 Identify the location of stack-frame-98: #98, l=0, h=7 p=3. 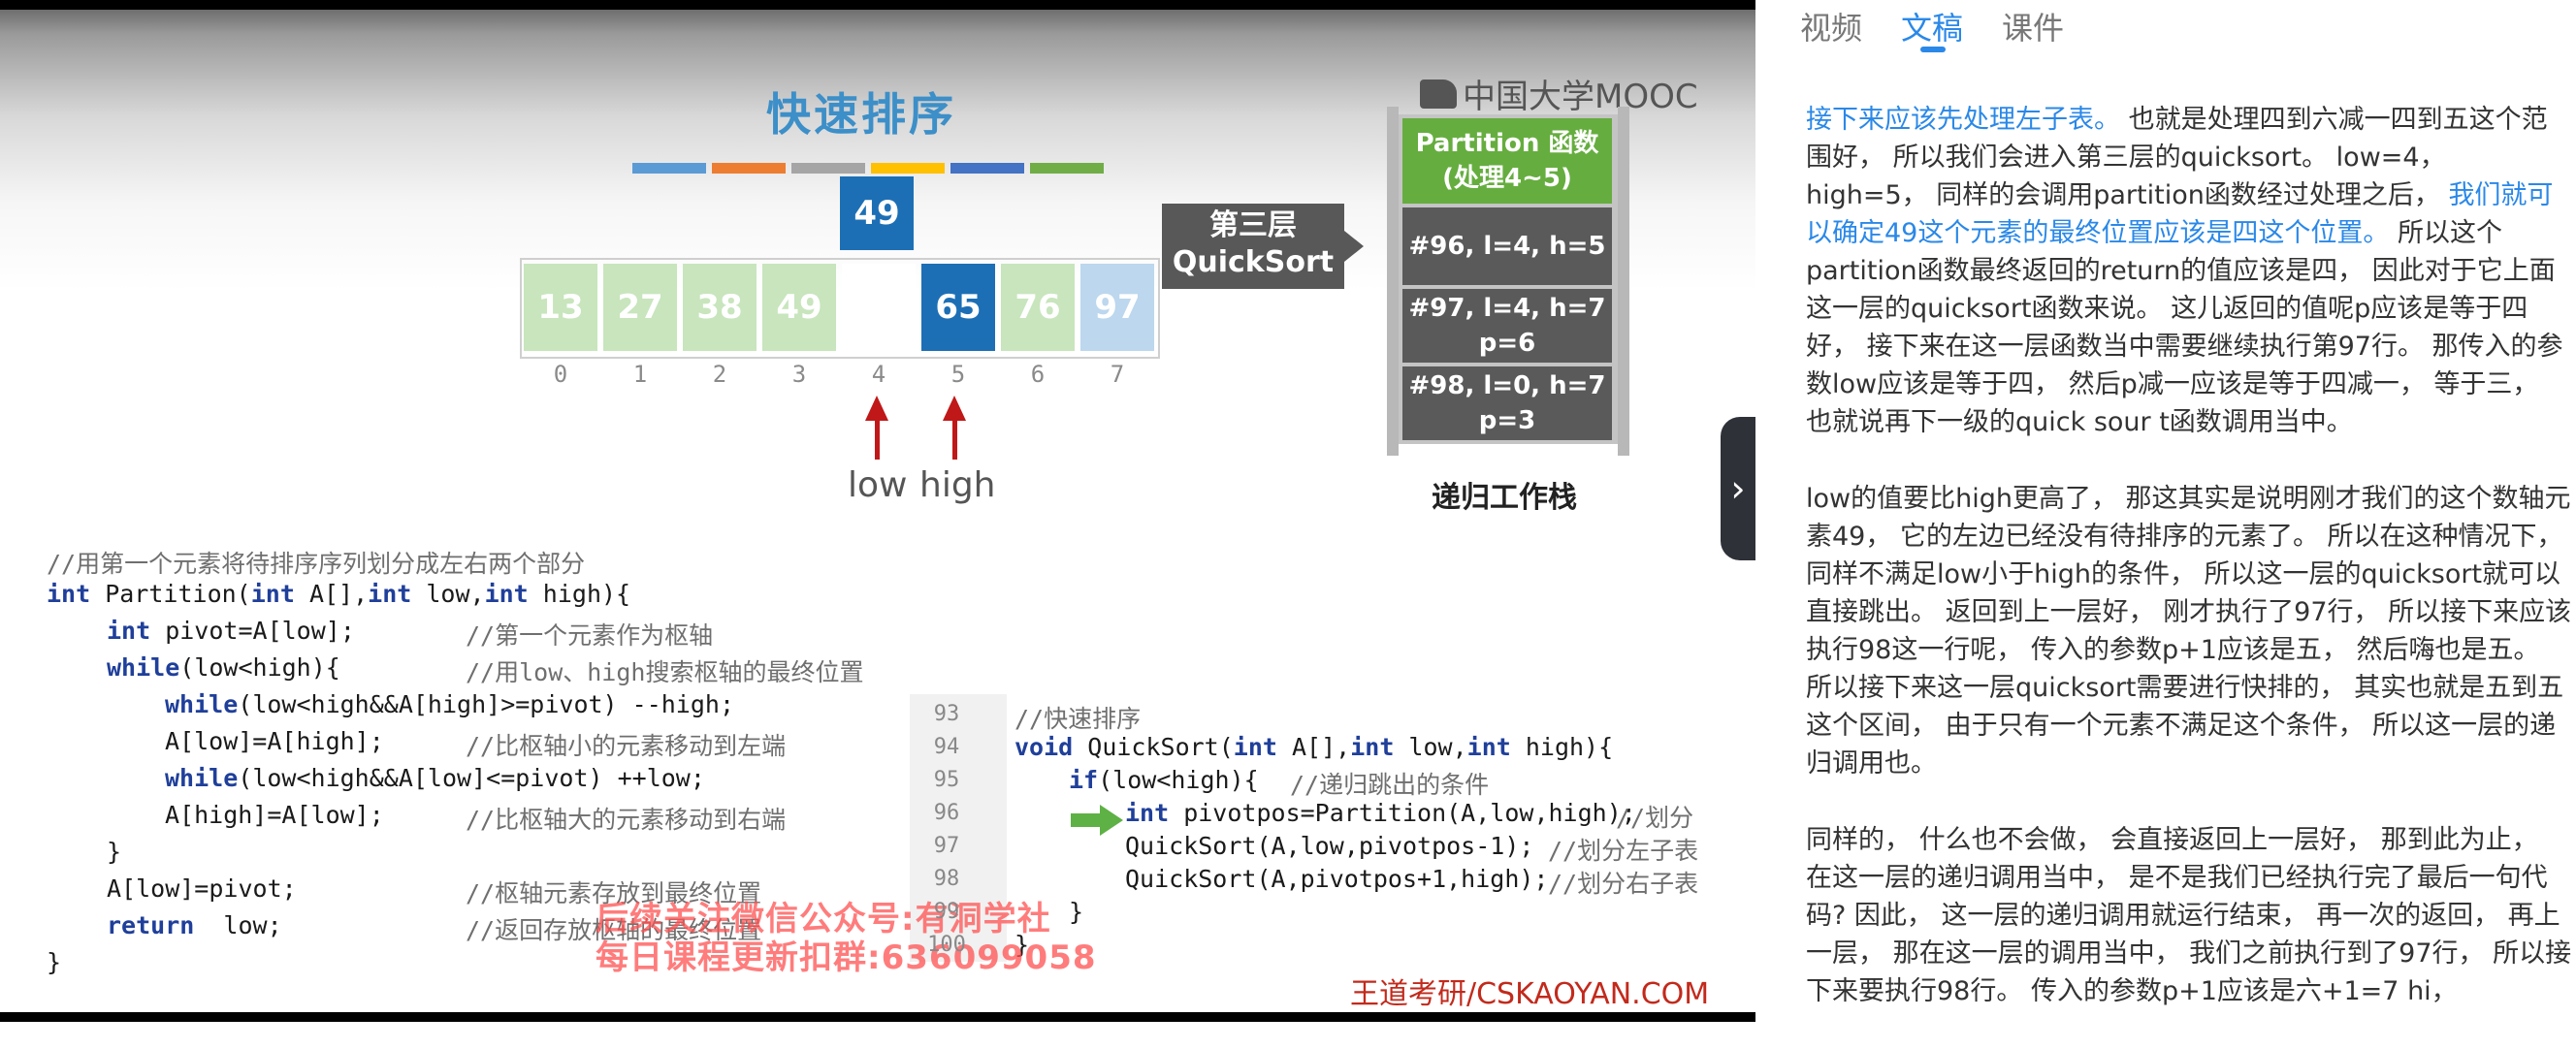
(1507, 403).